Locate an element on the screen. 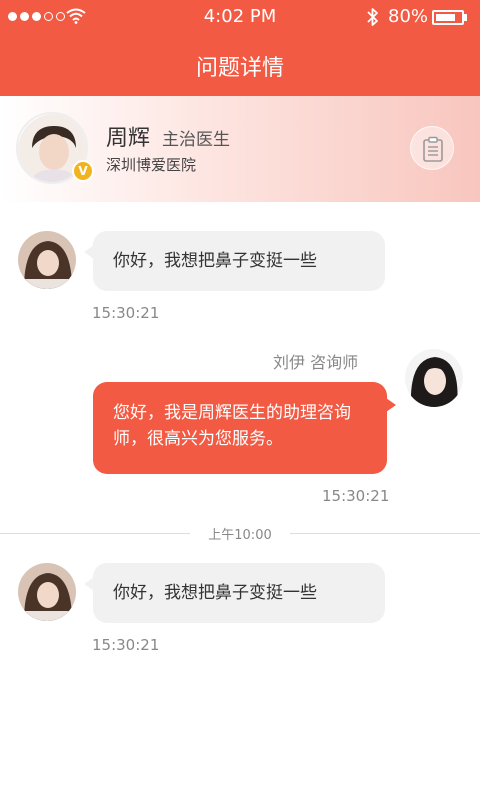 This screenshot has height=800, width=480. battery-icon is located at coordinates (448, 17).